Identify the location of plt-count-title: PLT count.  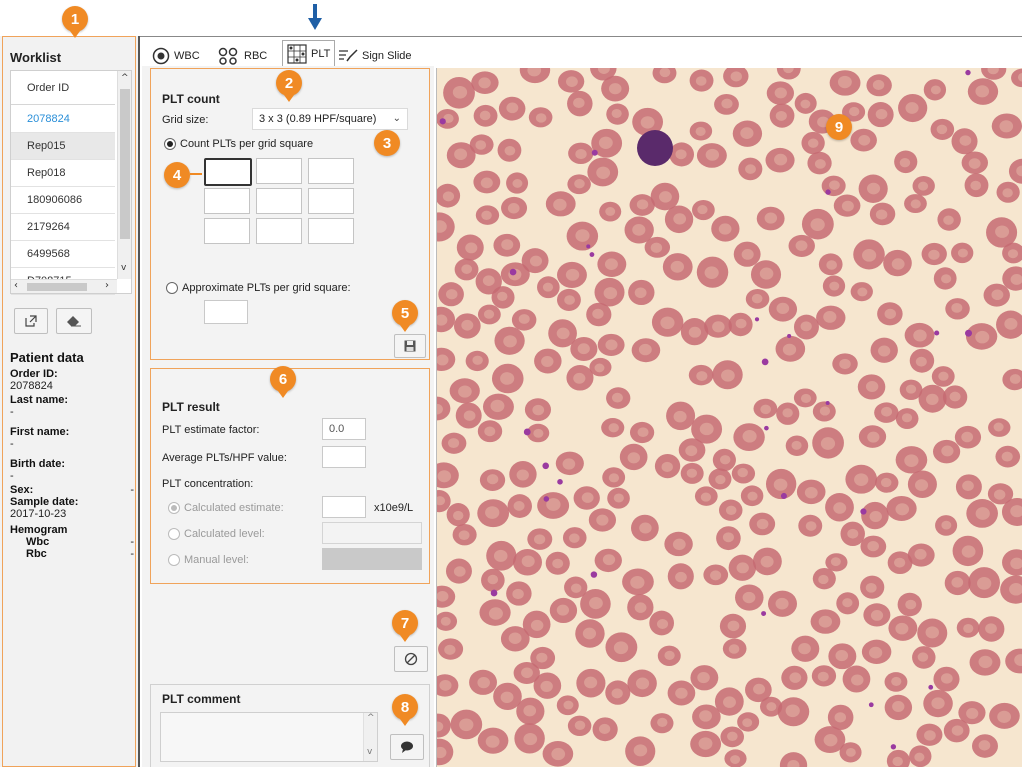
(191, 99).